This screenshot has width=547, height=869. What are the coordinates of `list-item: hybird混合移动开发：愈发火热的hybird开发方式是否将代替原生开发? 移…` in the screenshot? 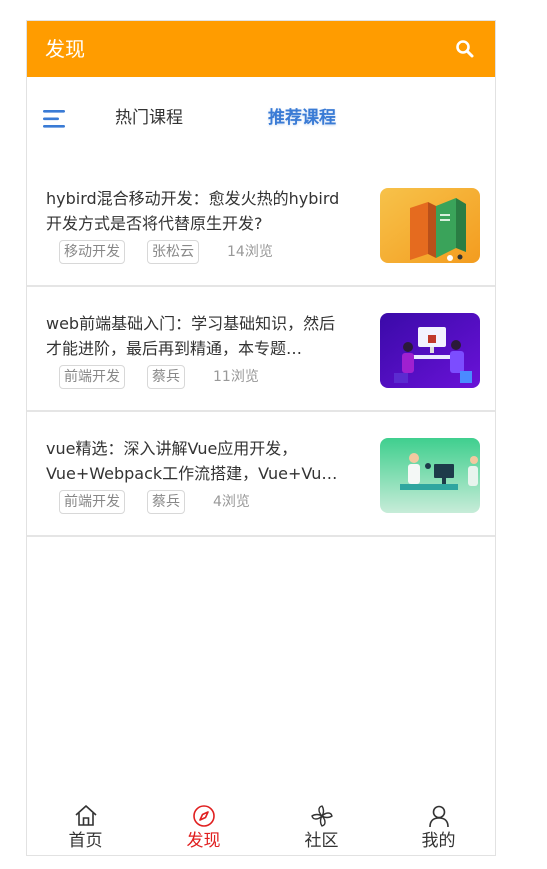 It's located at (261, 224).